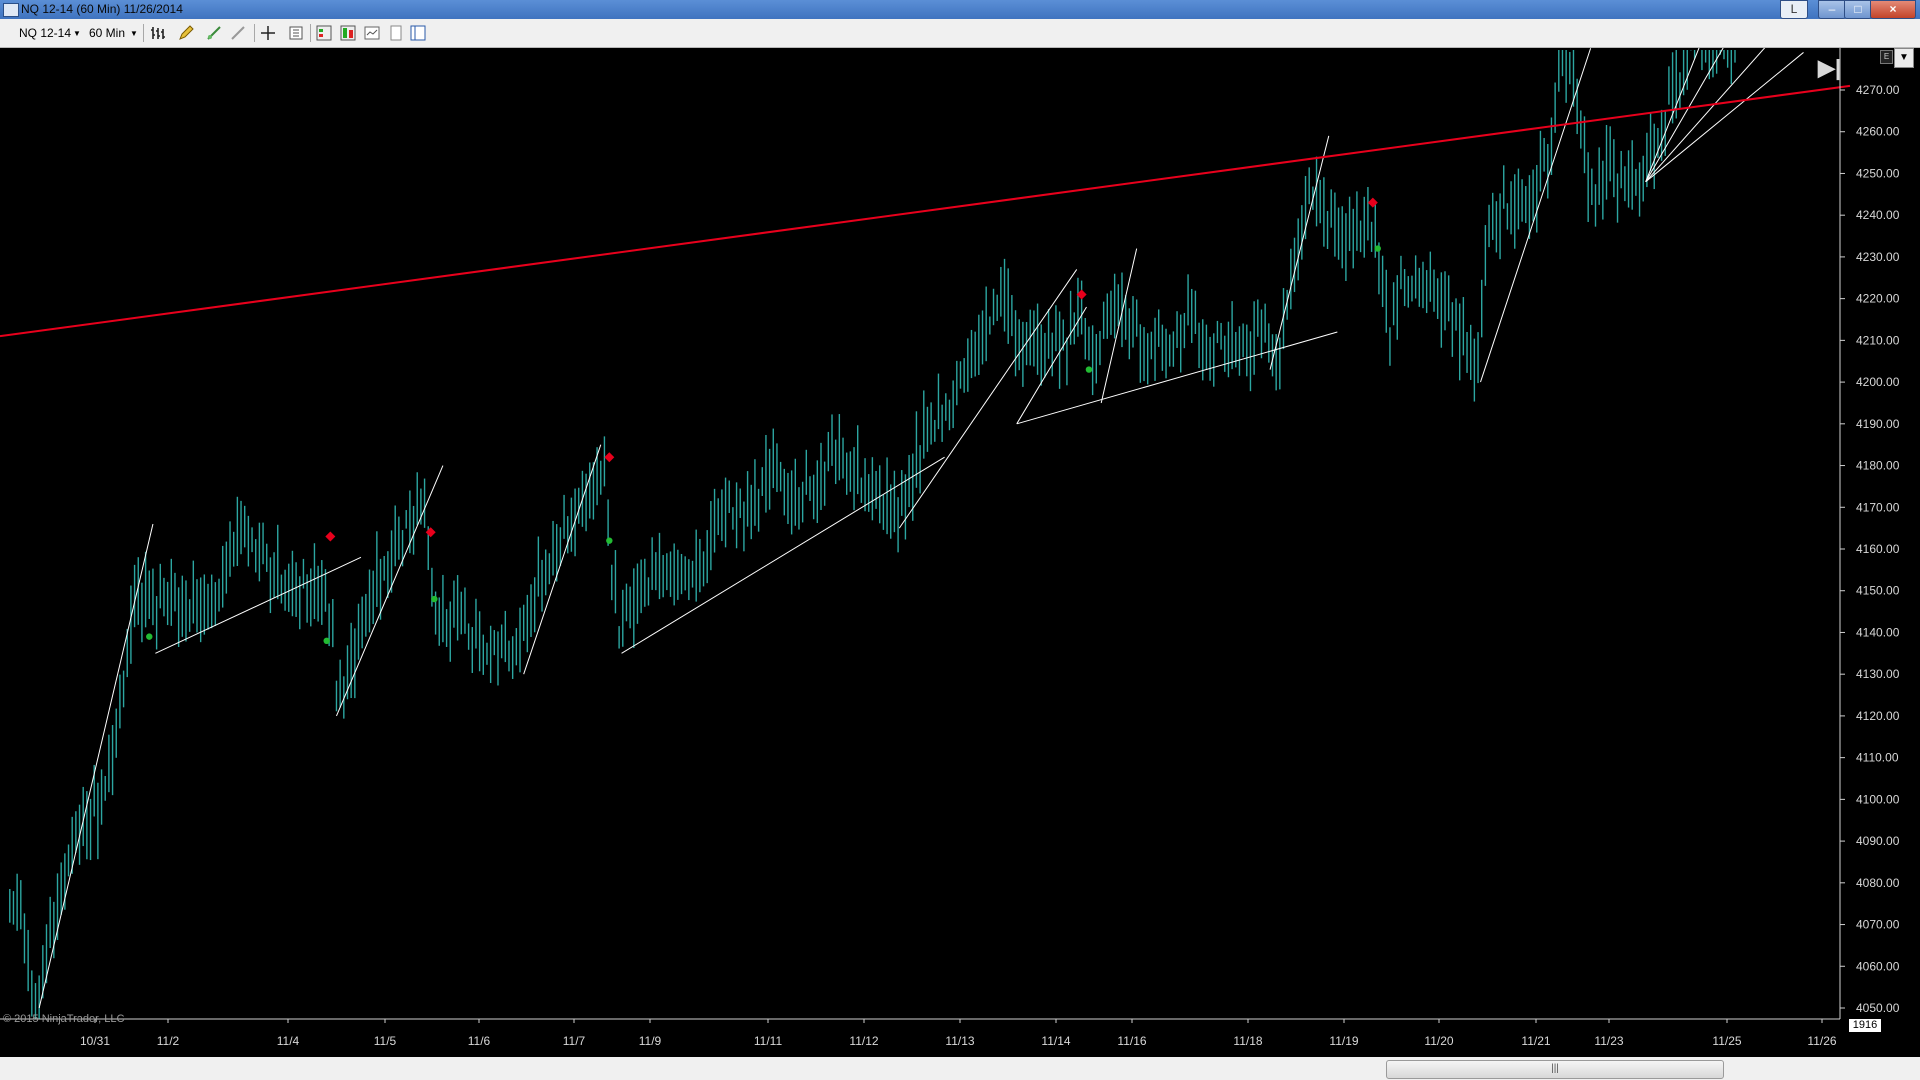 The width and height of the screenshot is (1920, 1080). Describe the element at coordinates (1877, 758) in the screenshot. I see `price-tick-label: 4110.00` at that location.